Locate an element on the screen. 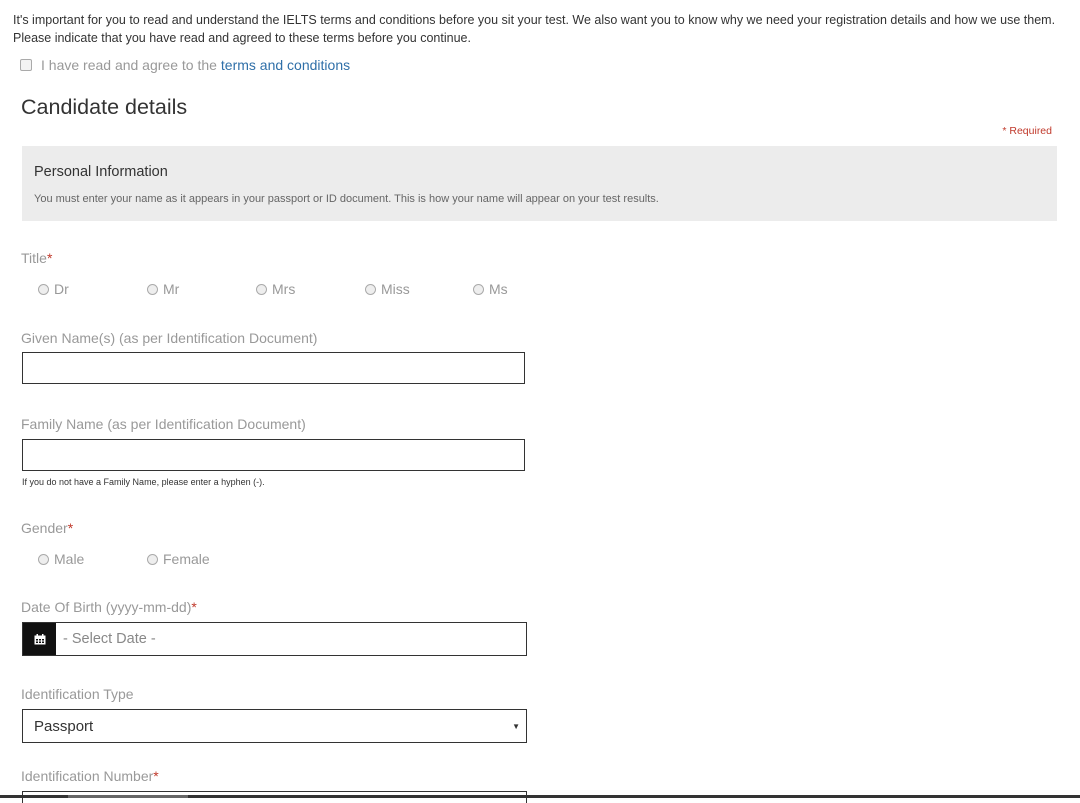 The image size is (1080, 803). gender-label-text: Gender is located at coordinates (44, 528).